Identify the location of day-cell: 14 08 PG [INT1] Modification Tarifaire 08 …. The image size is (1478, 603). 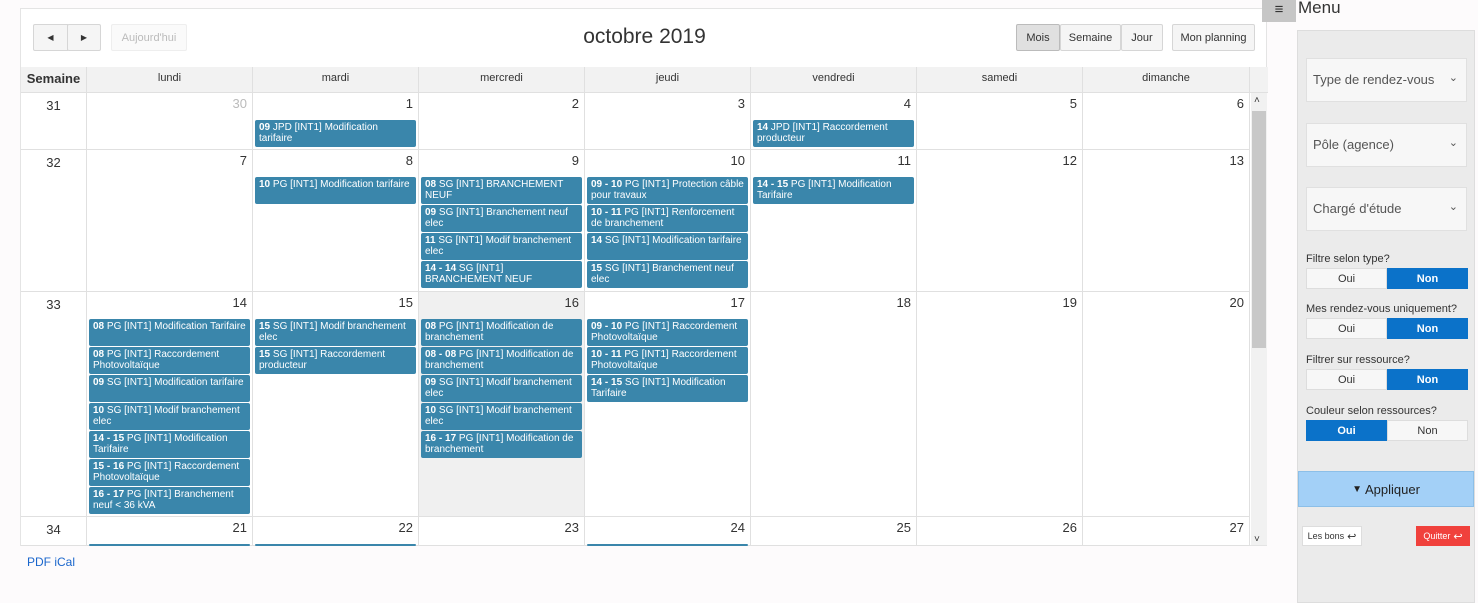
(170, 404).